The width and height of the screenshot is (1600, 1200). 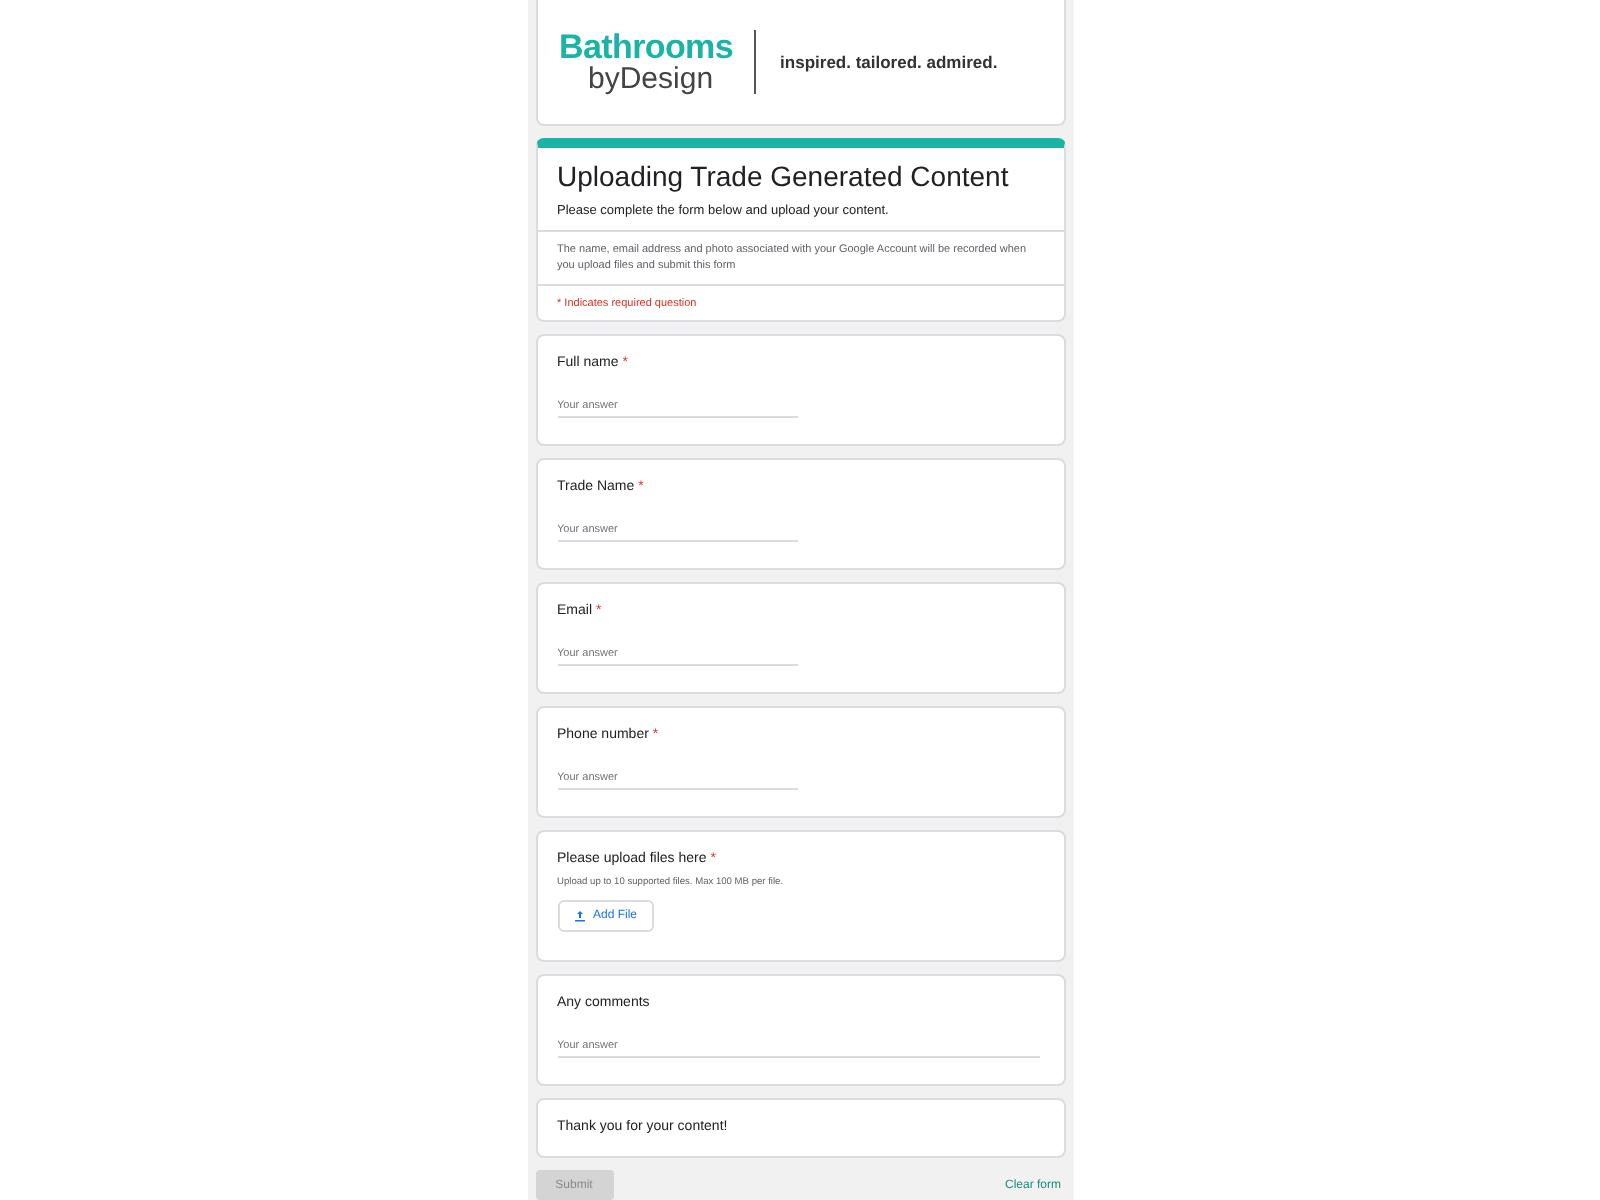 What do you see at coordinates (651, 78) in the screenshot?
I see `logo-text: byDesign` at bounding box center [651, 78].